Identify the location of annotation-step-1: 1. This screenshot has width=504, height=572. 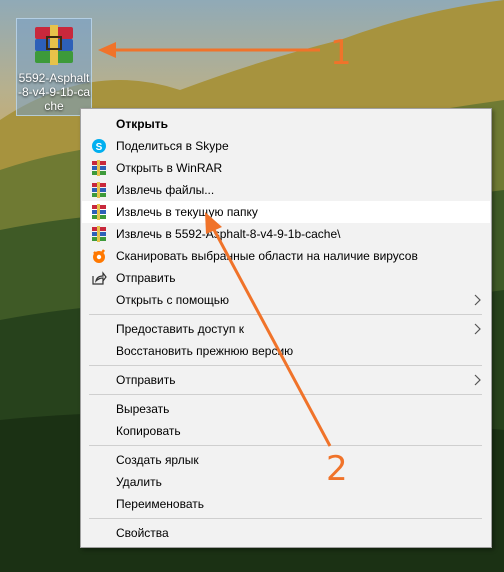
(341, 53).